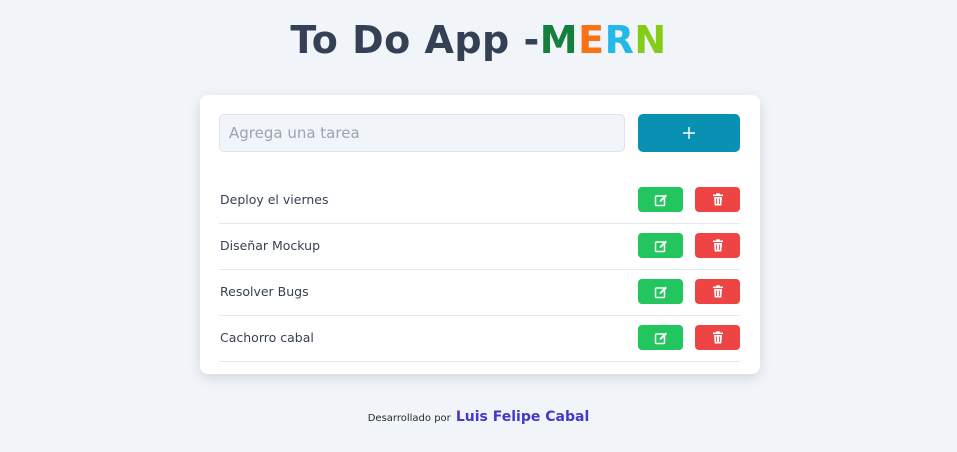 This screenshot has width=957, height=452. What do you see at coordinates (409, 418) in the screenshot?
I see `footer-prefix: Desarrollado por` at bounding box center [409, 418].